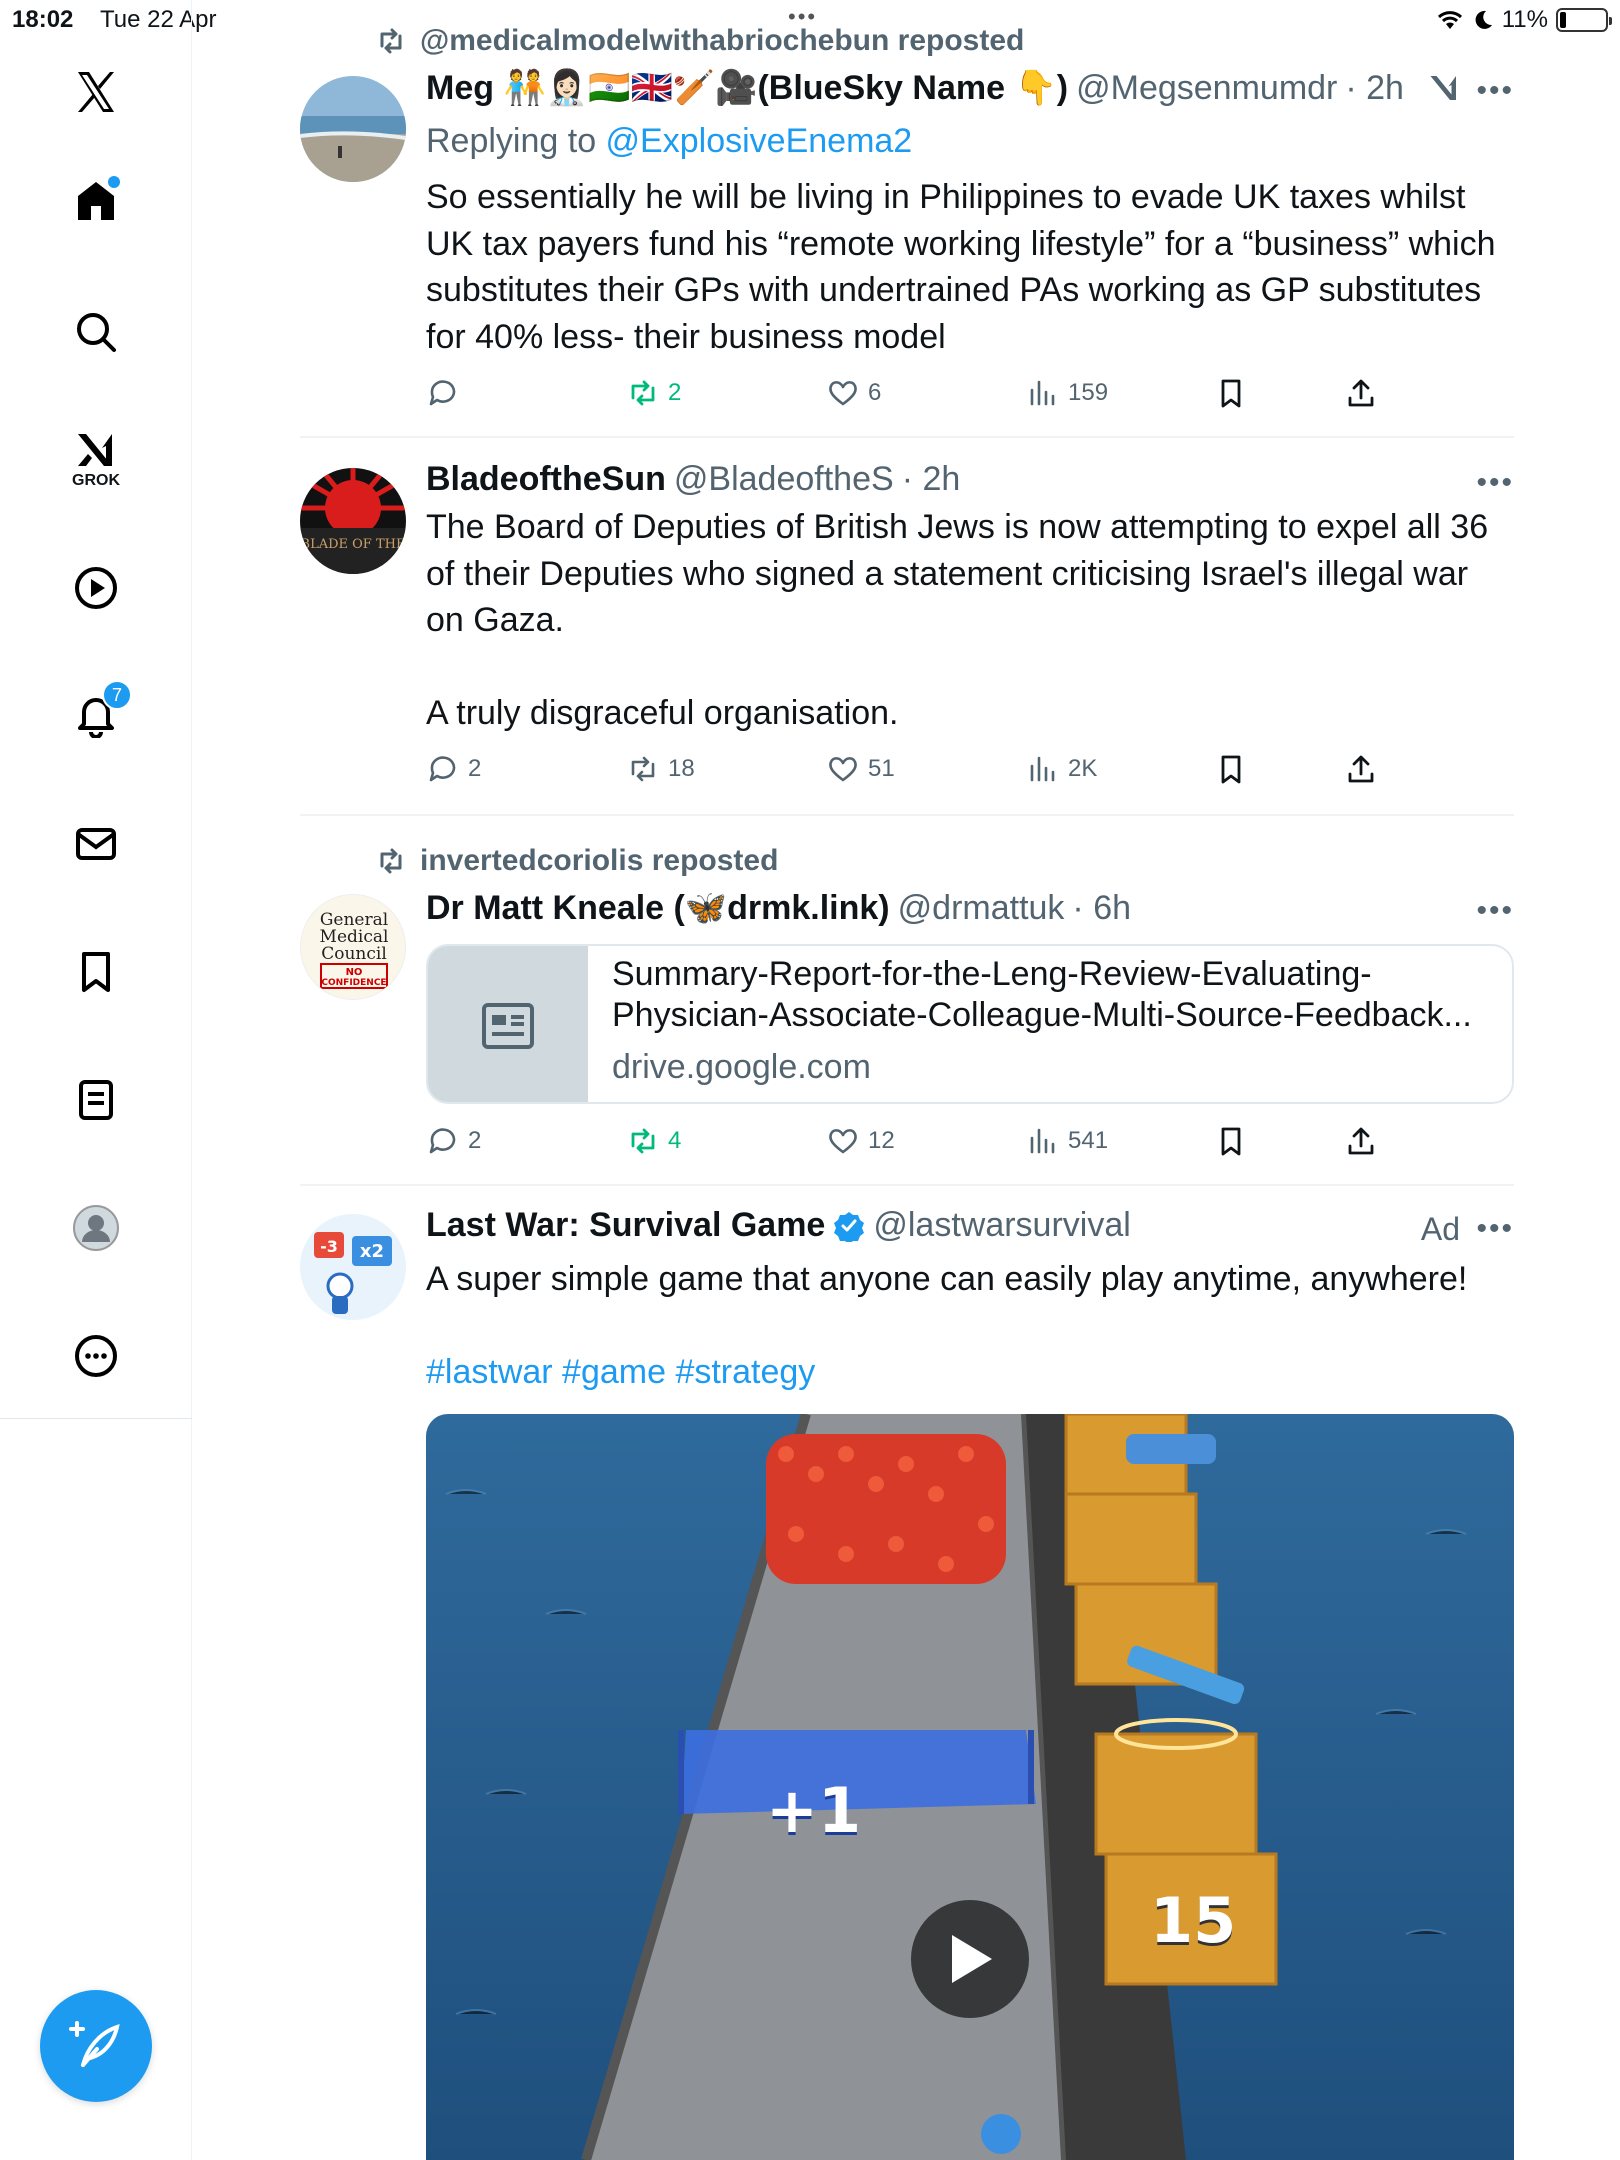 This screenshot has width=1620, height=2160. What do you see at coordinates (546, 479) in the screenshot?
I see `display-name: BladeoftheSun` at bounding box center [546, 479].